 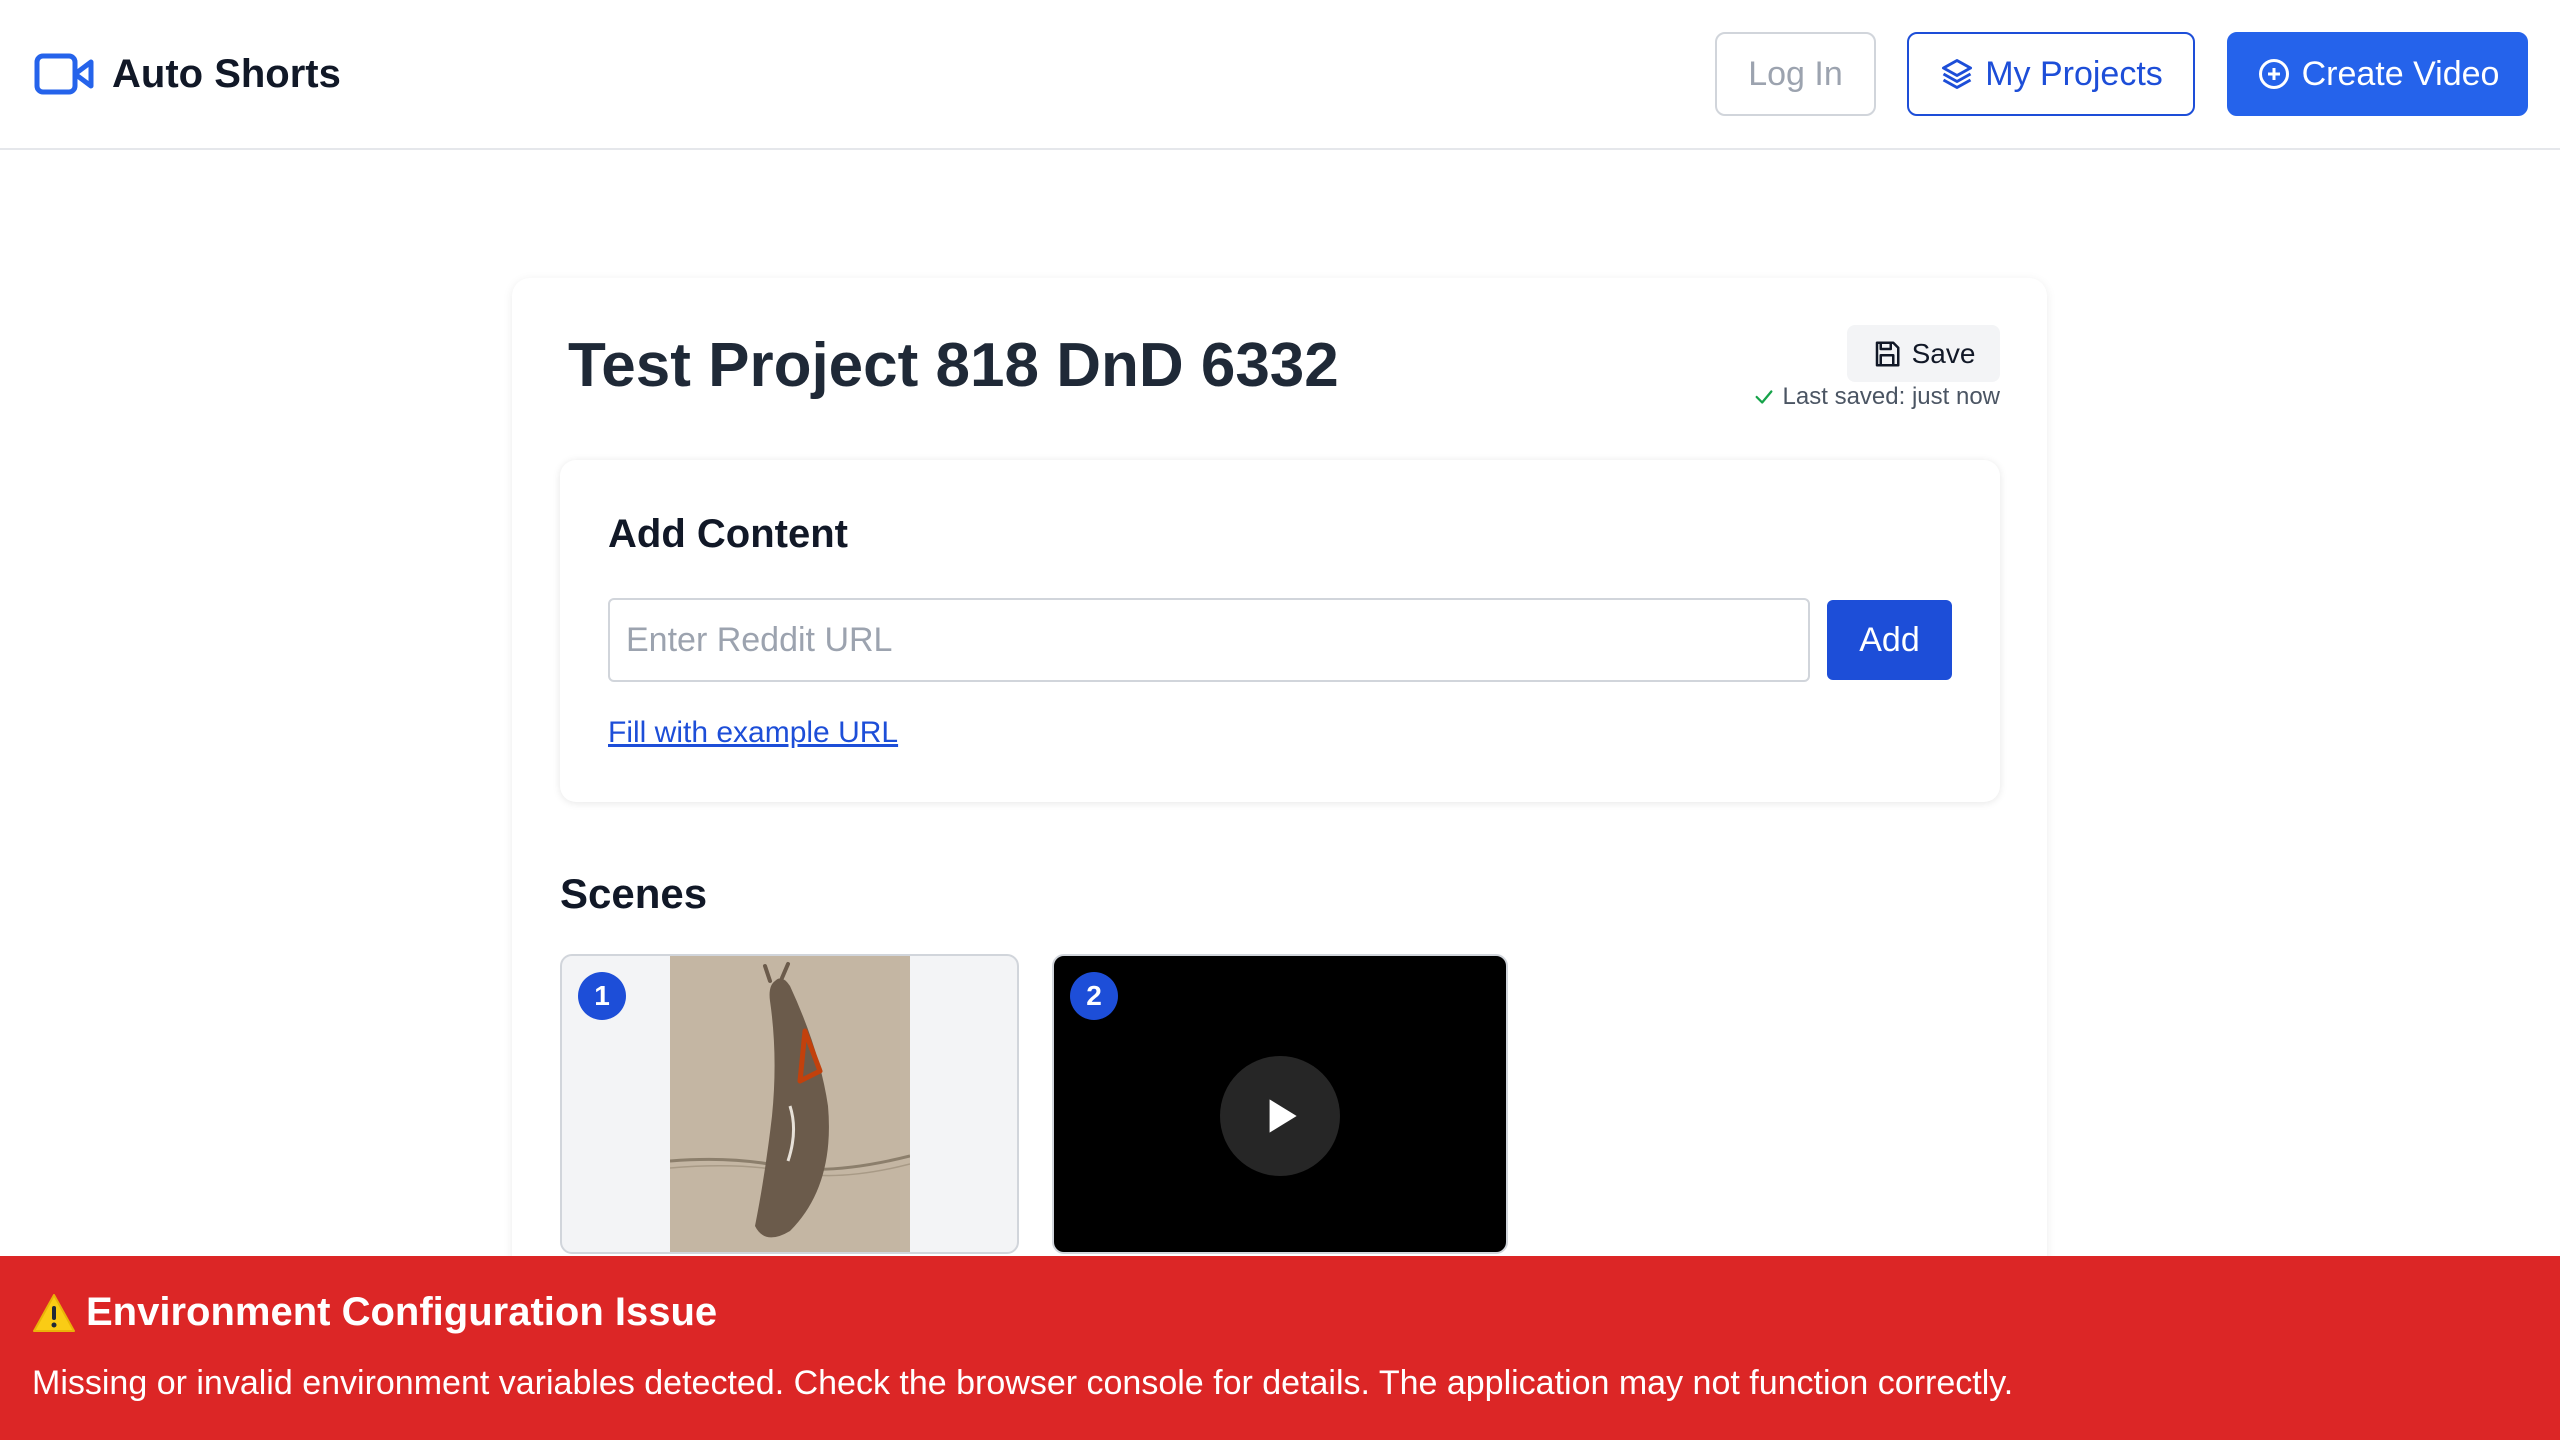 I want to click on save-status: Last saved: just now, so click(x=1869, y=397).